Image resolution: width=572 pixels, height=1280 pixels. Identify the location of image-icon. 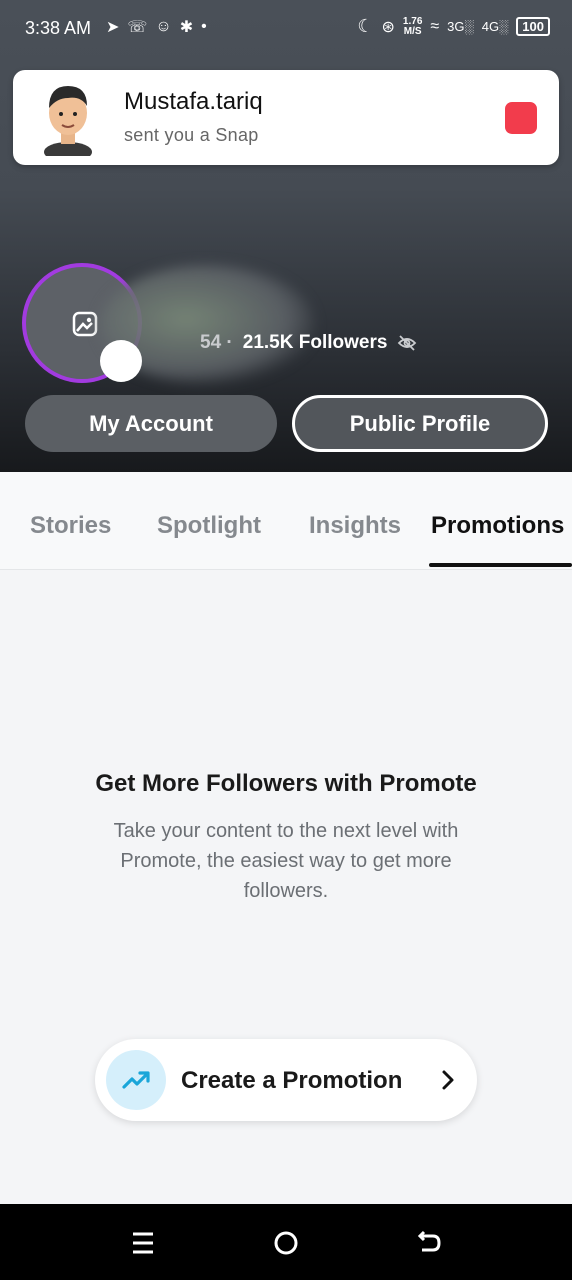
(85, 324).